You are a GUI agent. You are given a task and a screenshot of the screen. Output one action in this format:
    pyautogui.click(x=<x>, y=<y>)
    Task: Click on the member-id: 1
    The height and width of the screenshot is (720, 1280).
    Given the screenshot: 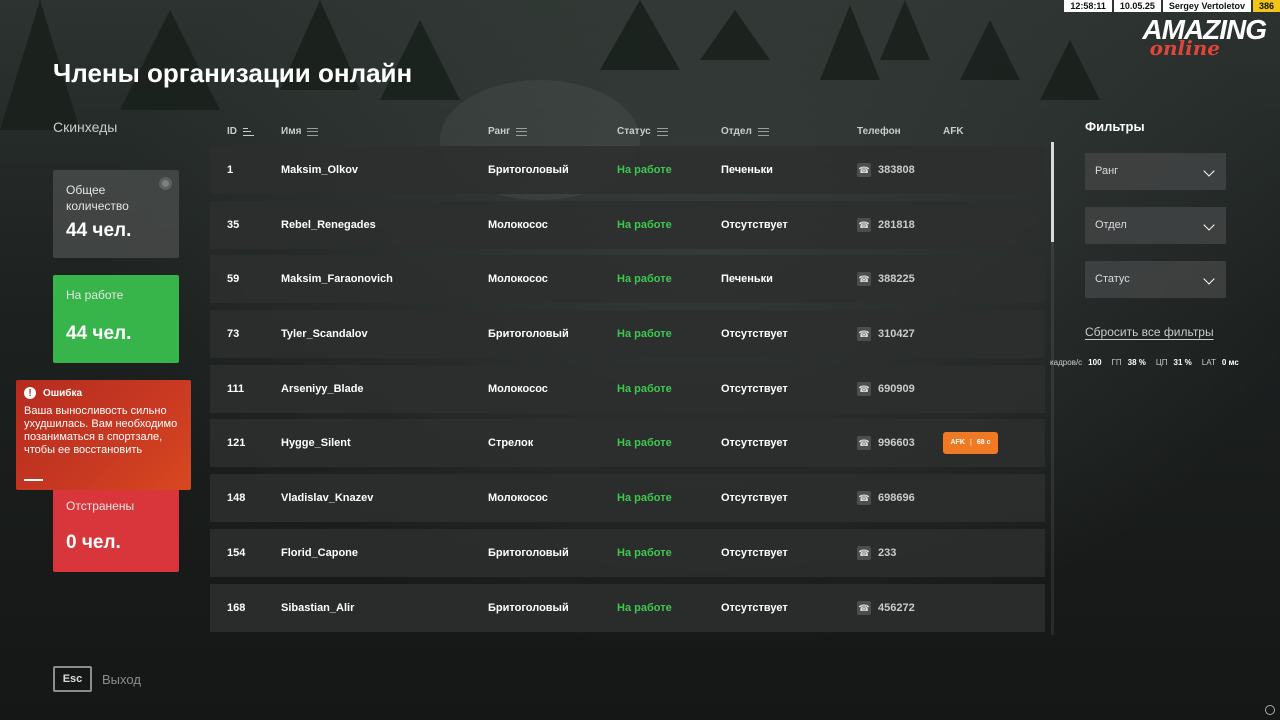 What is the action you would take?
    pyautogui.click(x=230, y=170)
    